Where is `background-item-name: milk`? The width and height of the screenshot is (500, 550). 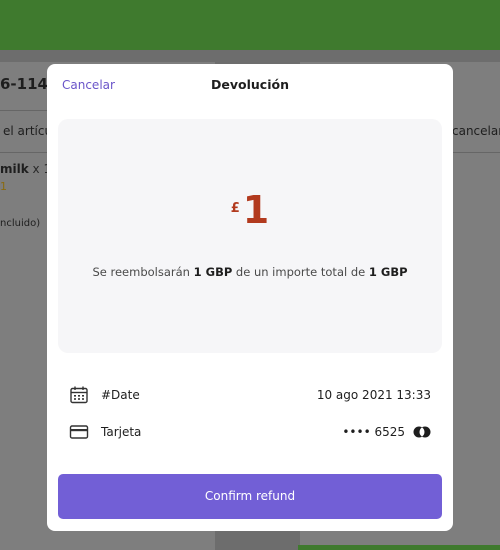 background-item-name: milk is located at coordinates (14, 169).